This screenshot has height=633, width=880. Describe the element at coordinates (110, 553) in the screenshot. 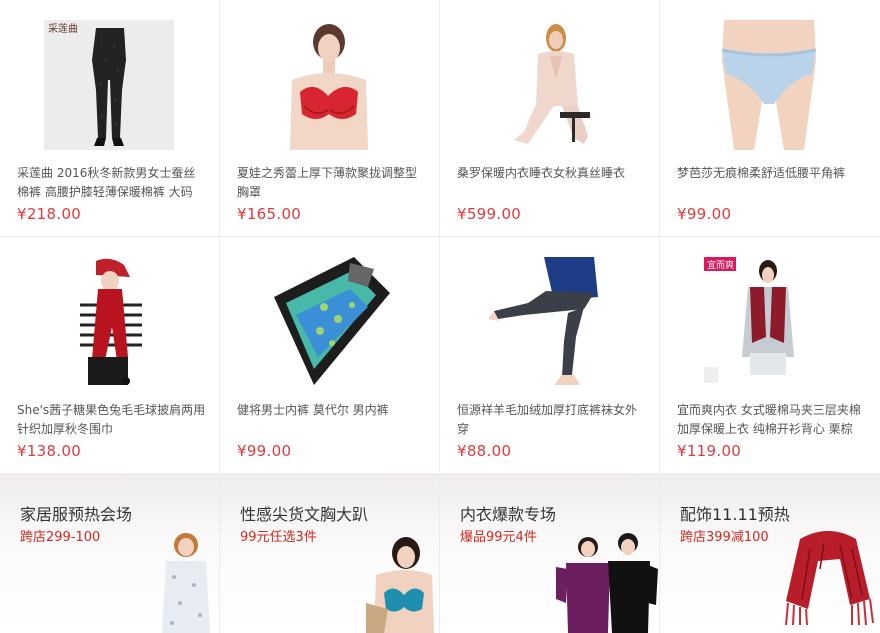

I see `promo-card: 家居服预热会场 跨店299-100` at that location.